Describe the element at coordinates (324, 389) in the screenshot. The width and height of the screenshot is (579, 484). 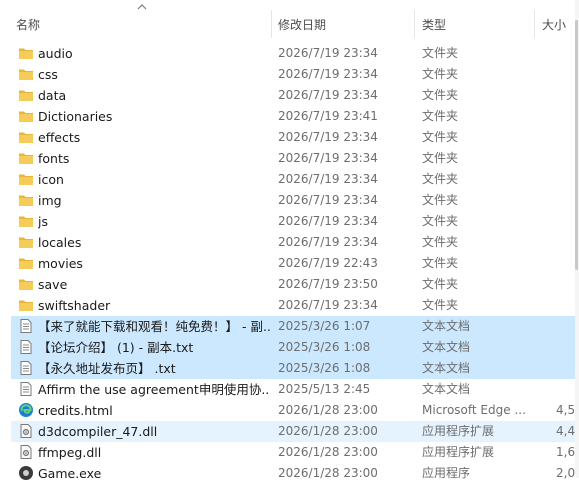
I see `file-date-modified: 2025/5/13 2:45` at that location.